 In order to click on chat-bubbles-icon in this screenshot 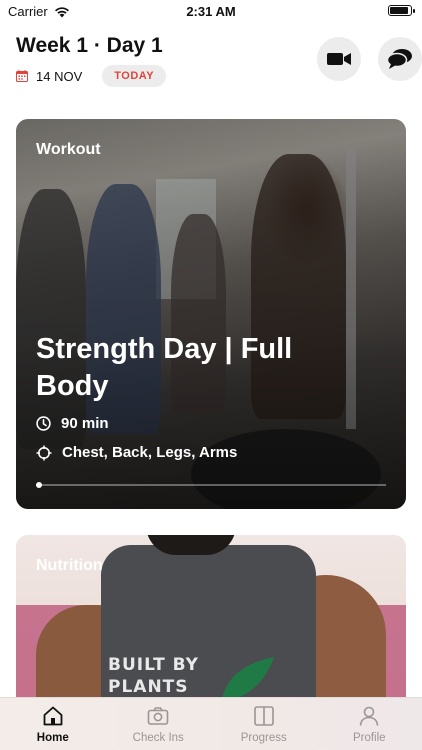, I will do `click(399, 59)`.